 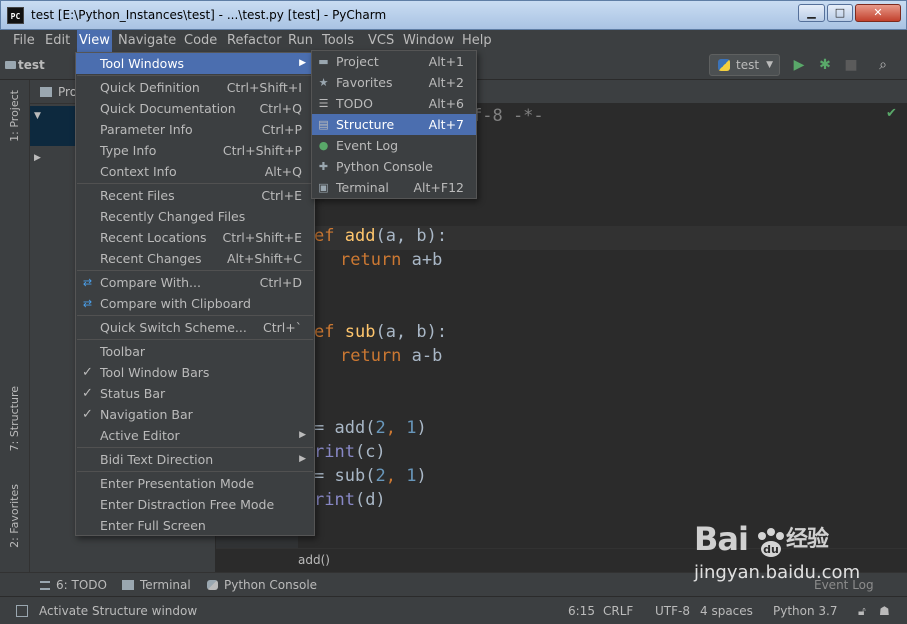 What do you see at coordinates (319, 428) in the screenshot?
I see `assign: =` at bounding box center [319, 428].